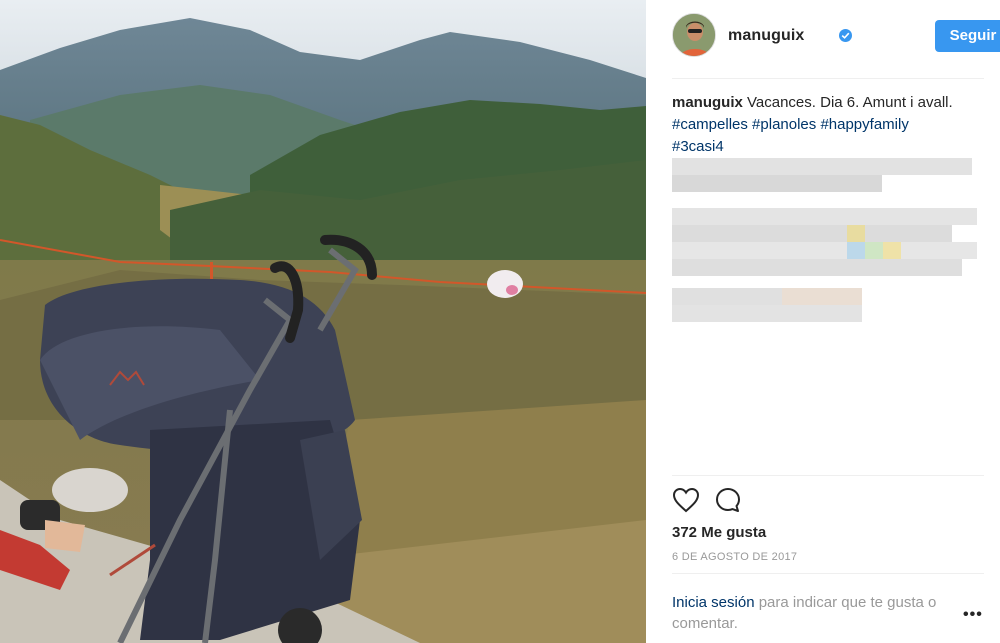 The height and width of the screenshot is (643, 1000). I want to click on more-options-icon: •••, so click(973, 615).